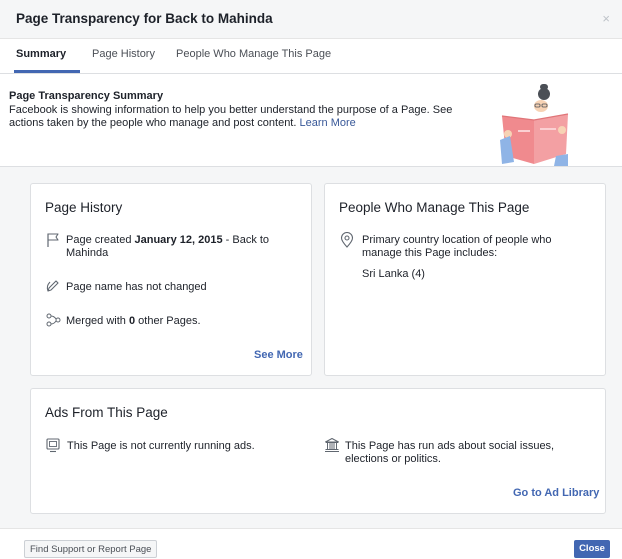 Image resolution: width=622 pixels, height=559 pixels. Describe the element at coordinates (53, 445) in the screenshot. I see `ad-screen-icon` at that location.